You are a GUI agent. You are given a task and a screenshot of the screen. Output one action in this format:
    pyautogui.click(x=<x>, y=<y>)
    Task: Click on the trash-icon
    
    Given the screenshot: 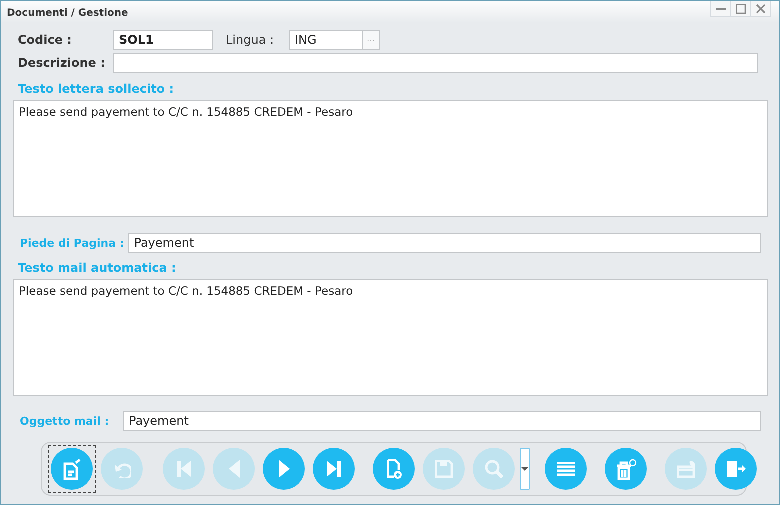 What is the action you would take?
    pyautogui.click(x=626, y=469)
    